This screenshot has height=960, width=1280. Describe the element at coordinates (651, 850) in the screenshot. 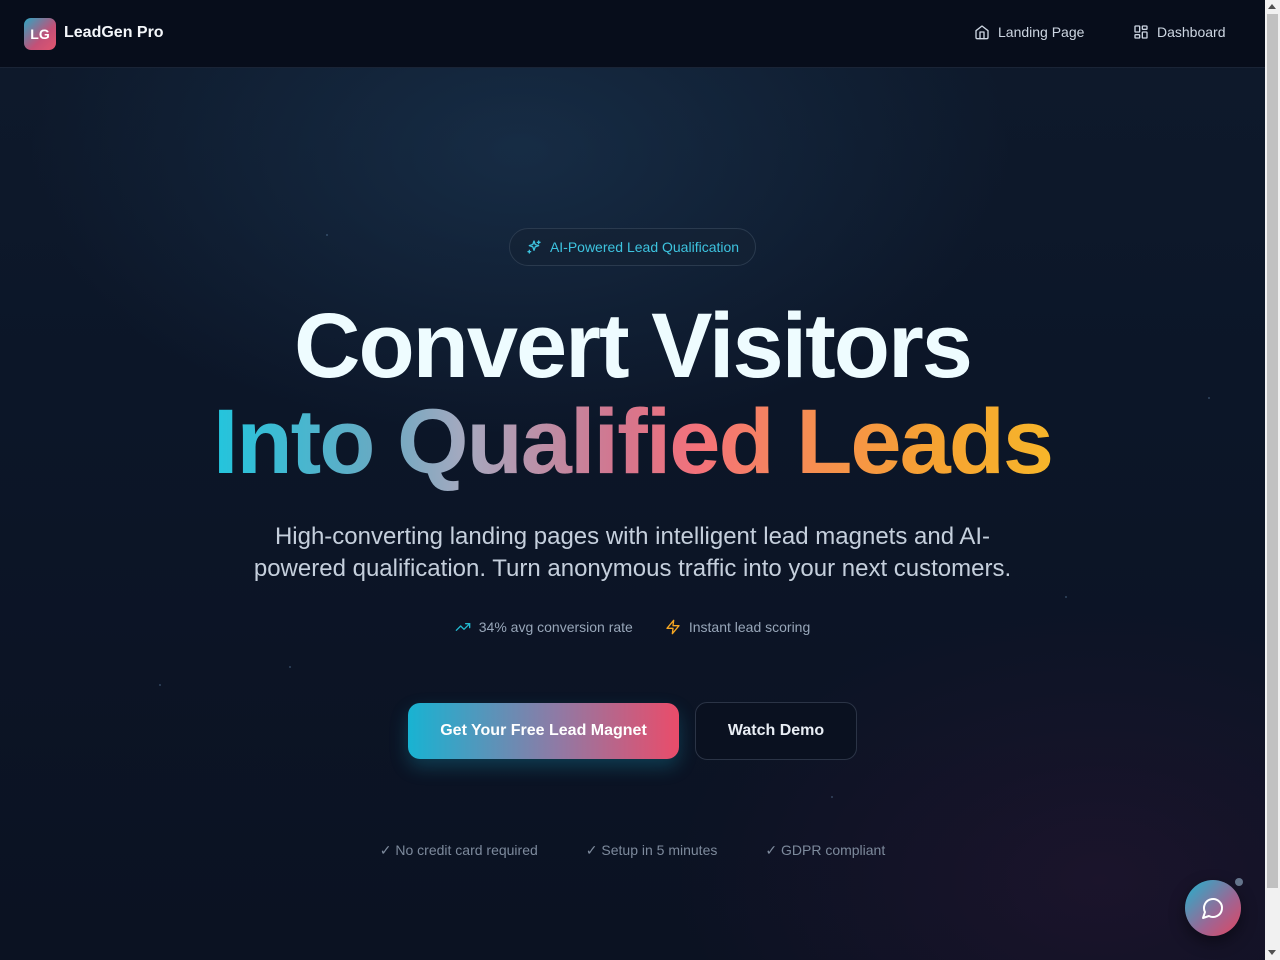

I see `trust-item: ✓ Setup in 5 minutes` at that location.